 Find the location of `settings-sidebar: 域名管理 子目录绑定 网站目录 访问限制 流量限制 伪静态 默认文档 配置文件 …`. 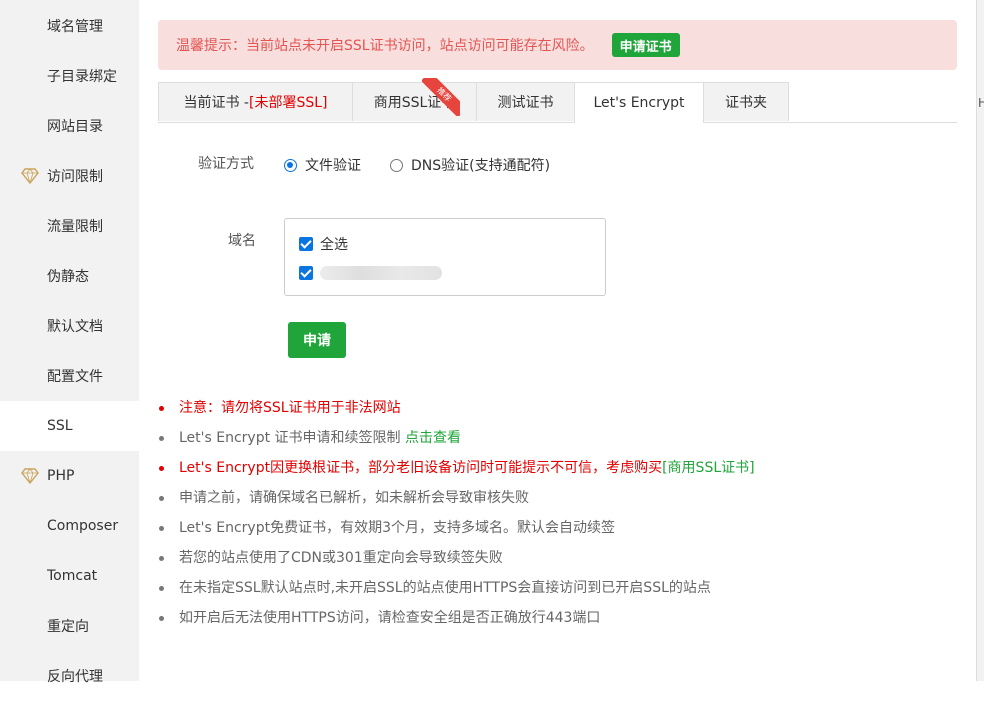

settings-sidebar: 域名管理 子目录绑定 网站目录 访问限制 流量限制 伪静态 默认文档 配置文件 … is located at coordinates (69, 342).